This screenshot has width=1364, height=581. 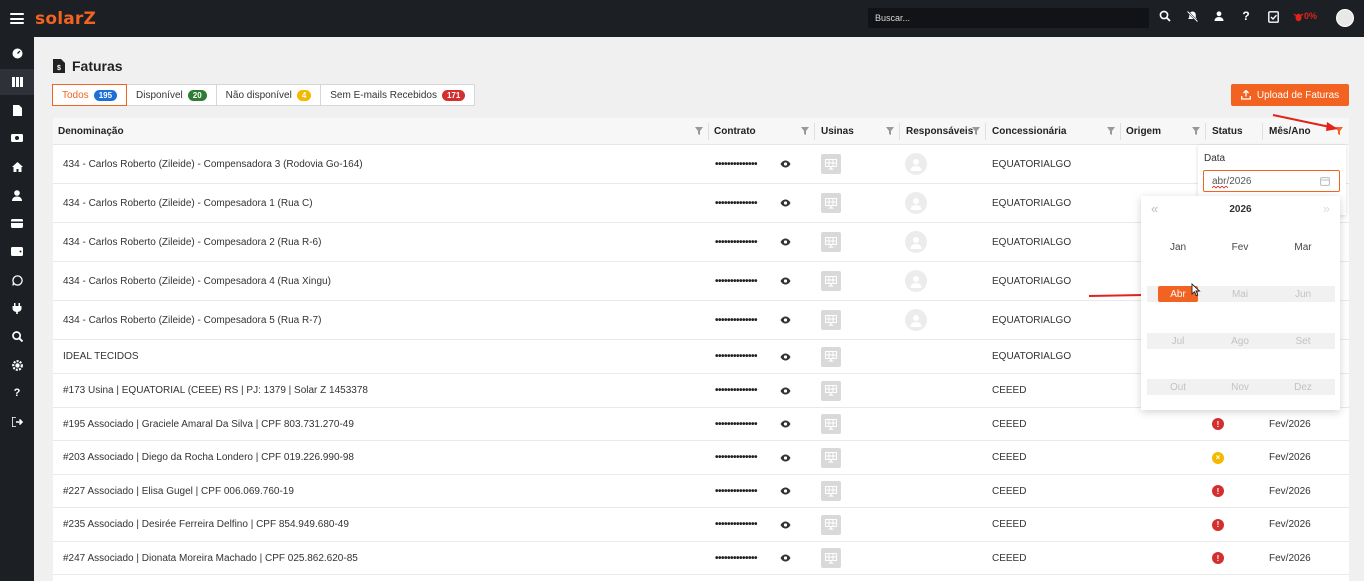 I want to click on home-icon, so click(x=17, y=167).